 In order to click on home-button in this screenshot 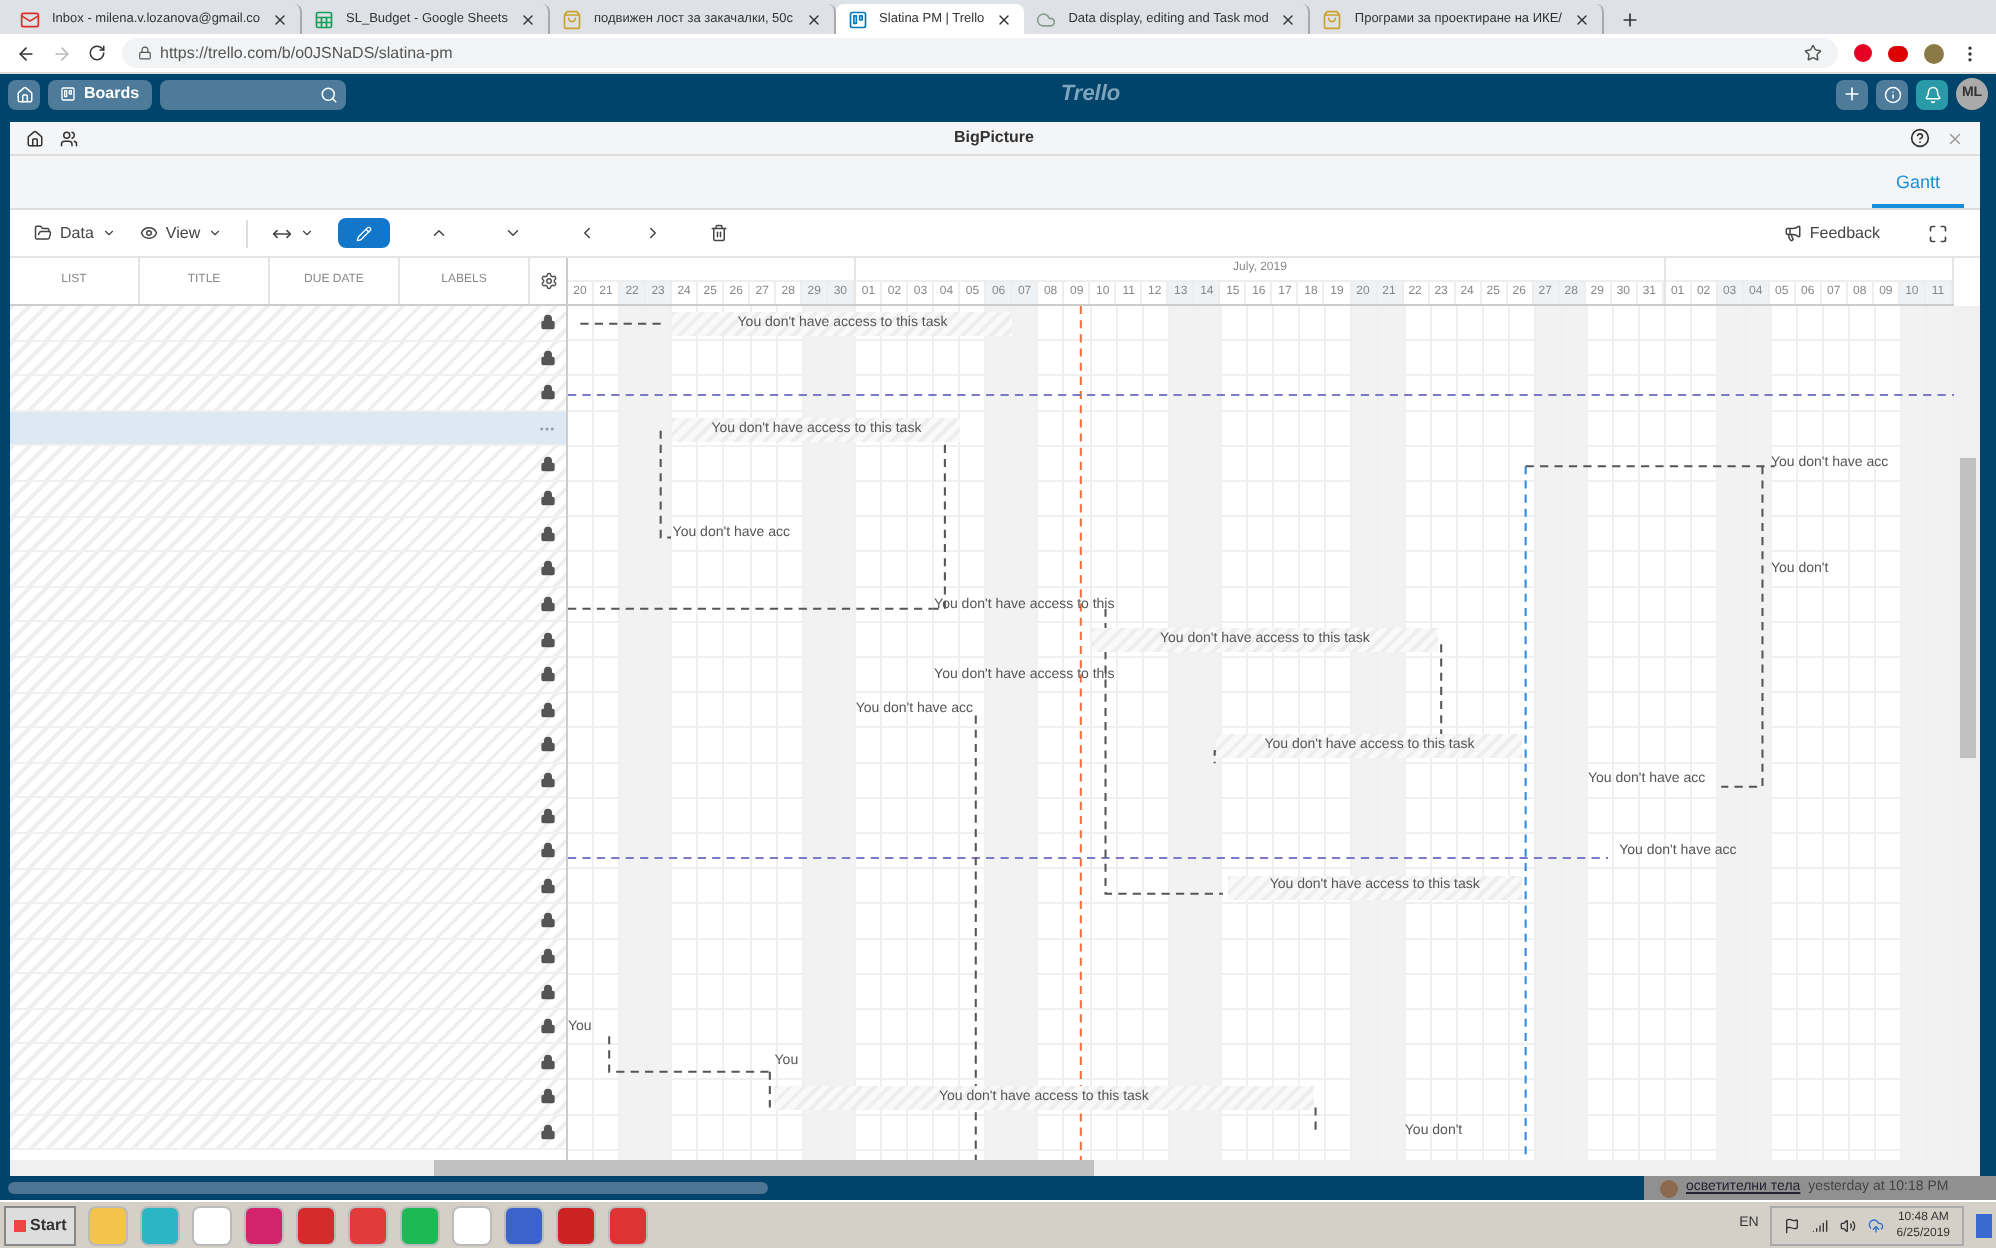, I will do `click(24, 94)`.